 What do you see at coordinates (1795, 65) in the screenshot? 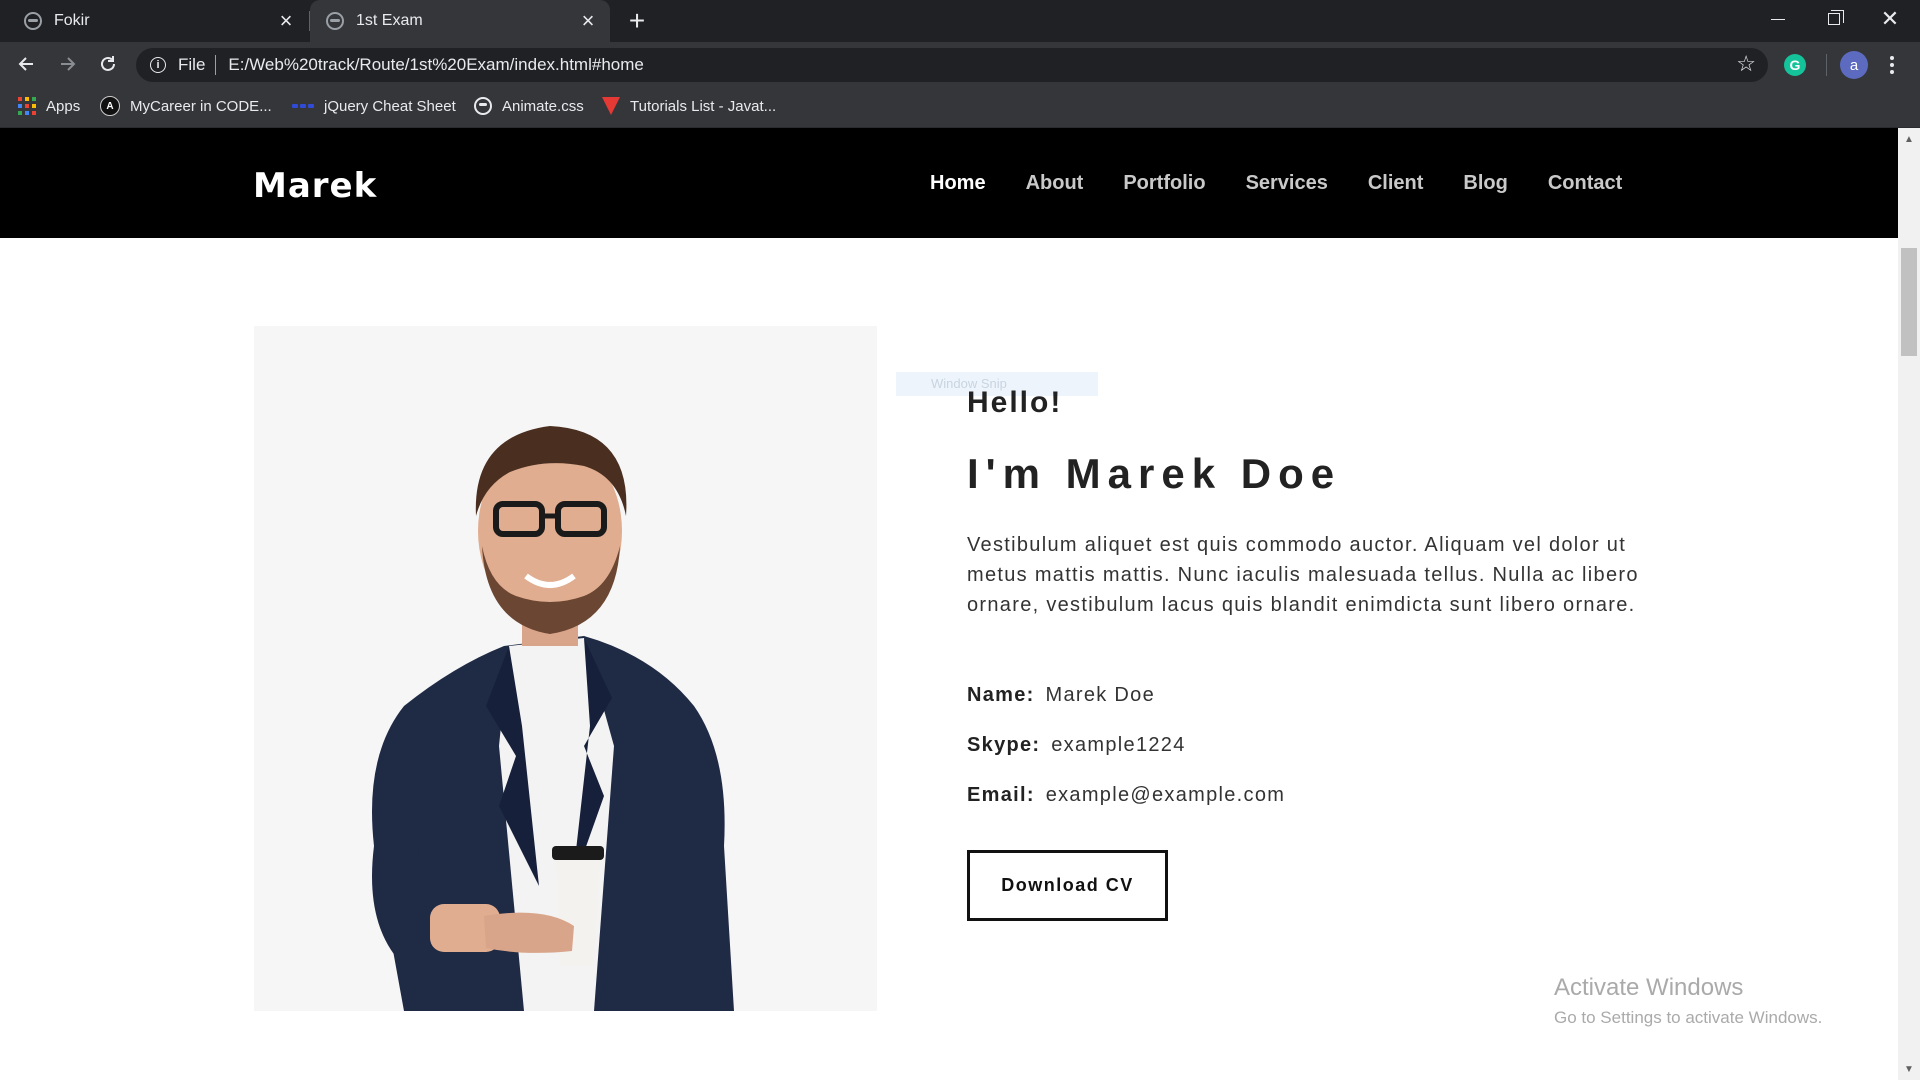
I see `grammarly-extension-icon: G` at bounding box center [1795, 65].